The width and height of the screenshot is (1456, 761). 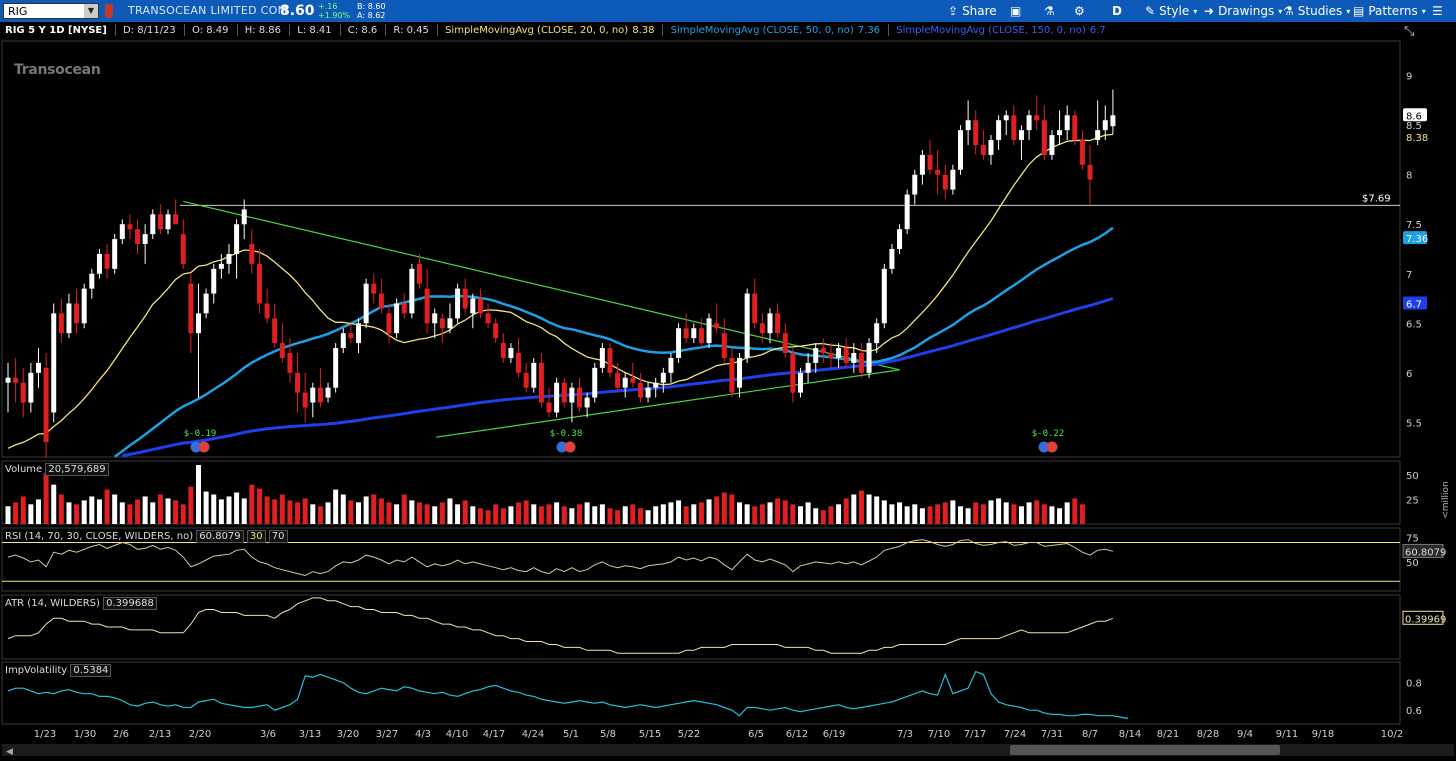 What do you see at coordinates (1417, 239) in the screenshot?
I see `sma50-tag: 7.36` at bounding box center [1417, 239].